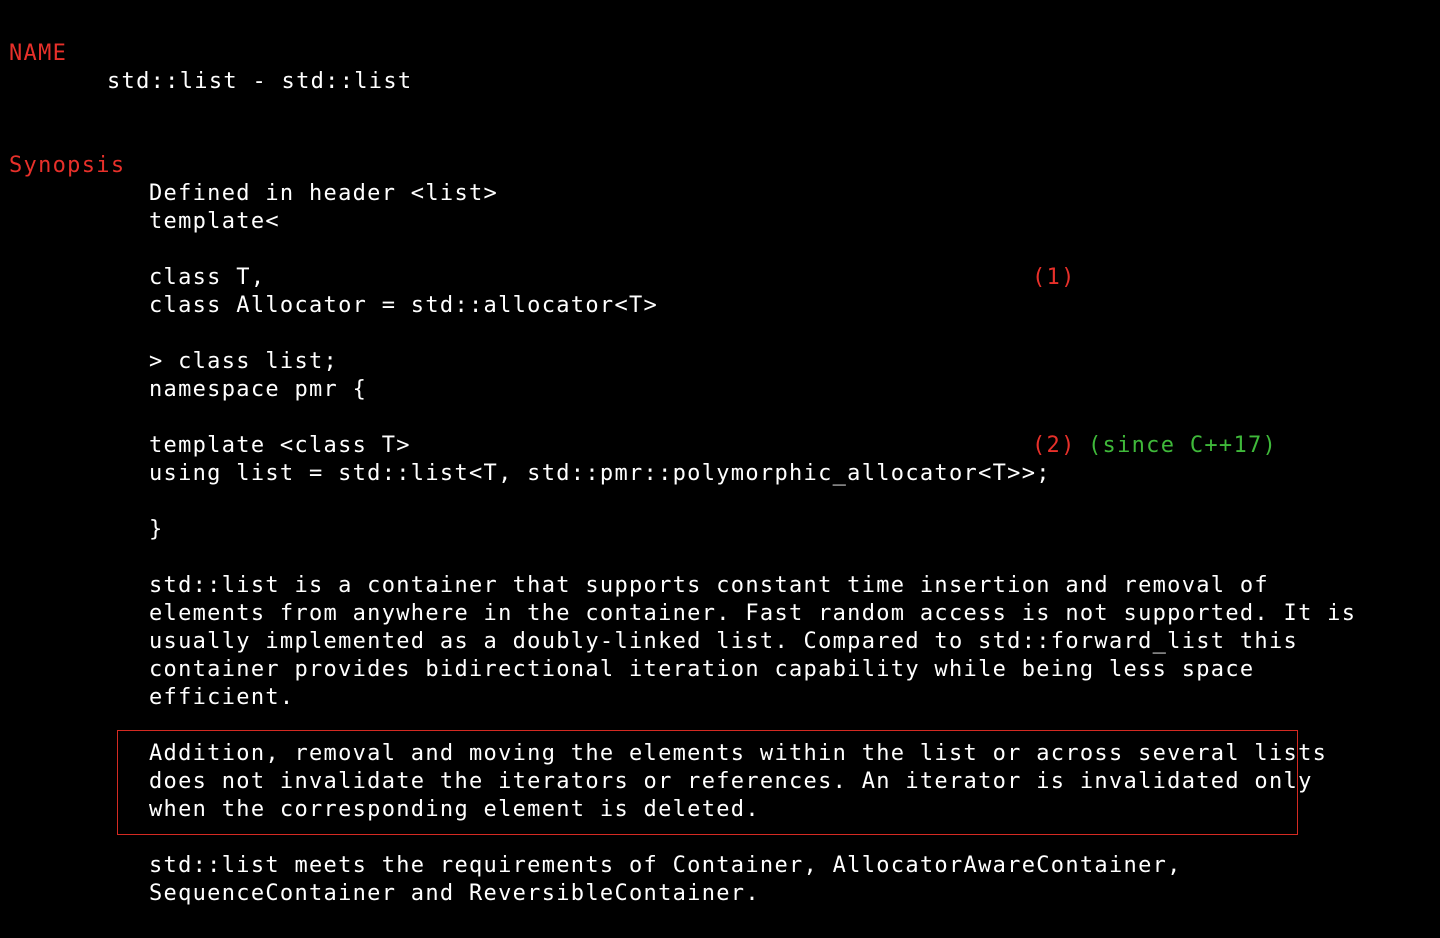 Image resolution: width=1440 pixels, height=938 pixels. I want to click on template-open: template<, so click(214, 221).